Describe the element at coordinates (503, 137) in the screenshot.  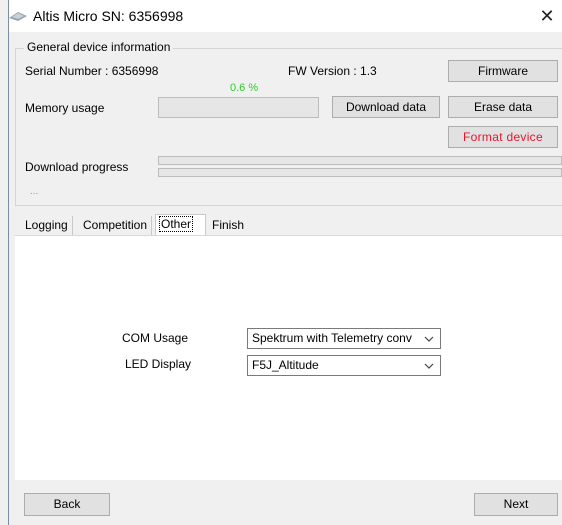
I see `format-device-button: Format device` at that location.